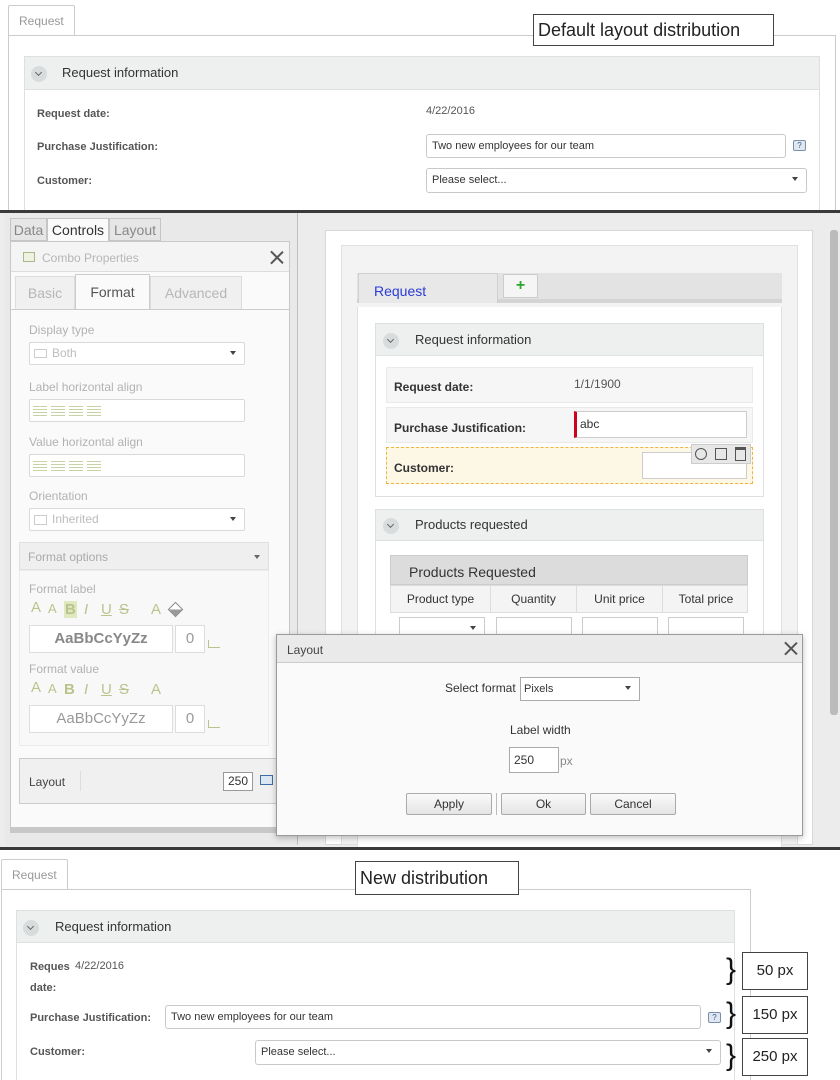 The height and width of the screenshot is (1080, 840). What do you see at coordinates (569, 464) in the screenshot?
I see `customer-row-selected: Customer:` at bounding box center [569, 464].